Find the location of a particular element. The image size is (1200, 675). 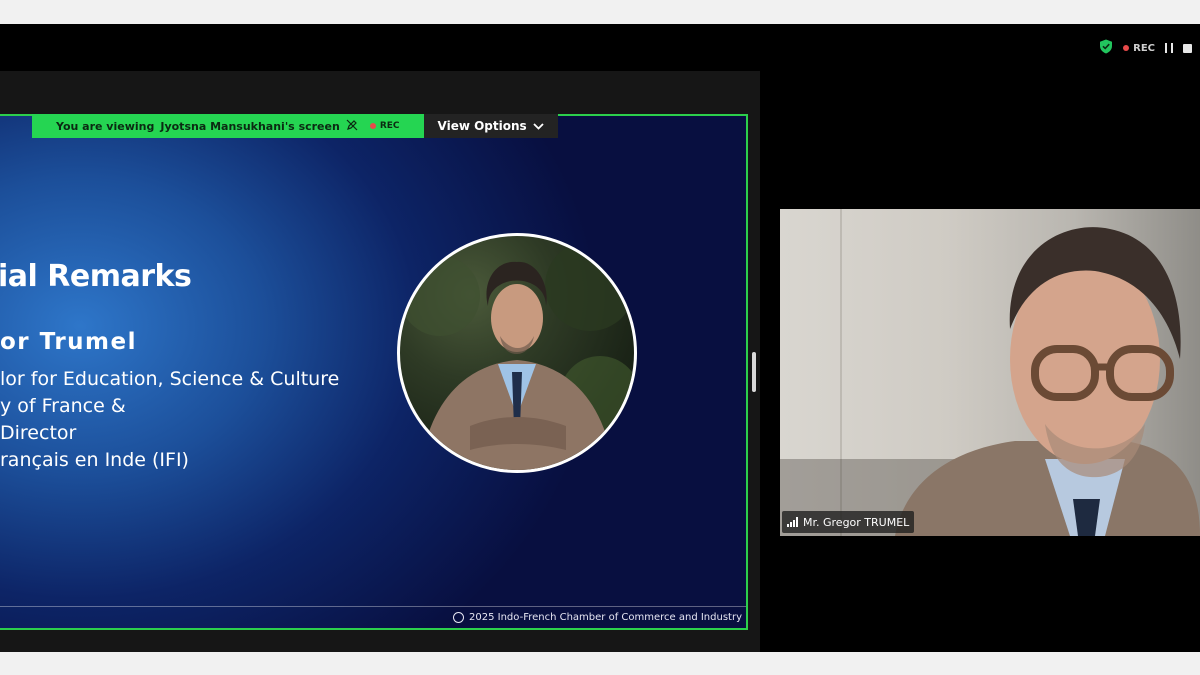

banner-recording-indicator: REC is located at coordinates (384, 126).